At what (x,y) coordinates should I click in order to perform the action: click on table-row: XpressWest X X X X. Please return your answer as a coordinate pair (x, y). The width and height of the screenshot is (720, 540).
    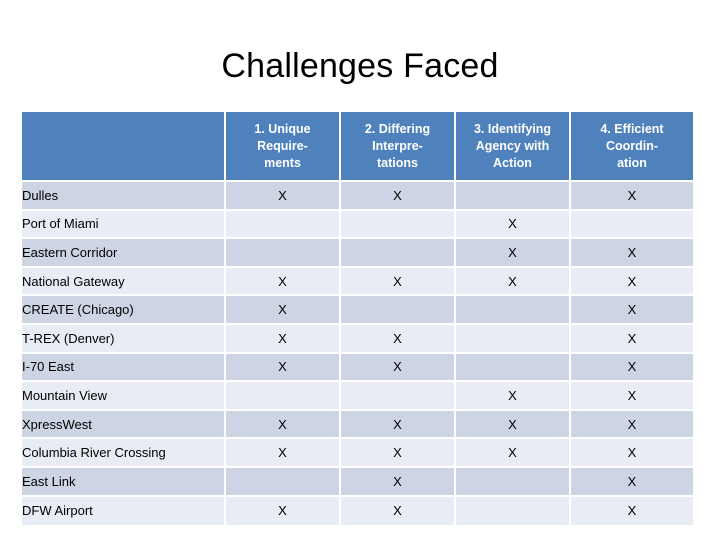
    Looking at the image, I should click on (357, 425).